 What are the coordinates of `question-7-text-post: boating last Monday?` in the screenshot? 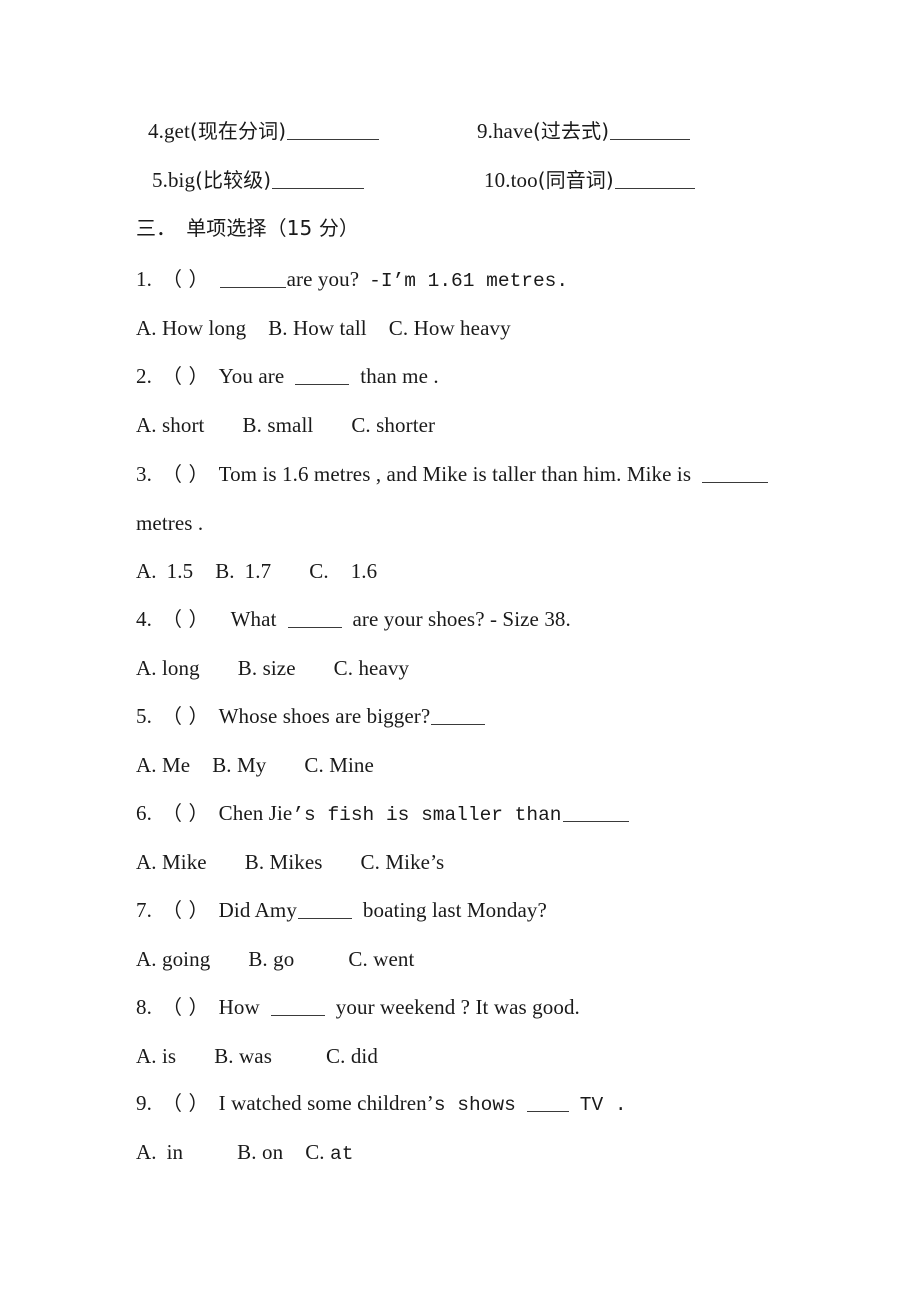 It's located at (454, 910).